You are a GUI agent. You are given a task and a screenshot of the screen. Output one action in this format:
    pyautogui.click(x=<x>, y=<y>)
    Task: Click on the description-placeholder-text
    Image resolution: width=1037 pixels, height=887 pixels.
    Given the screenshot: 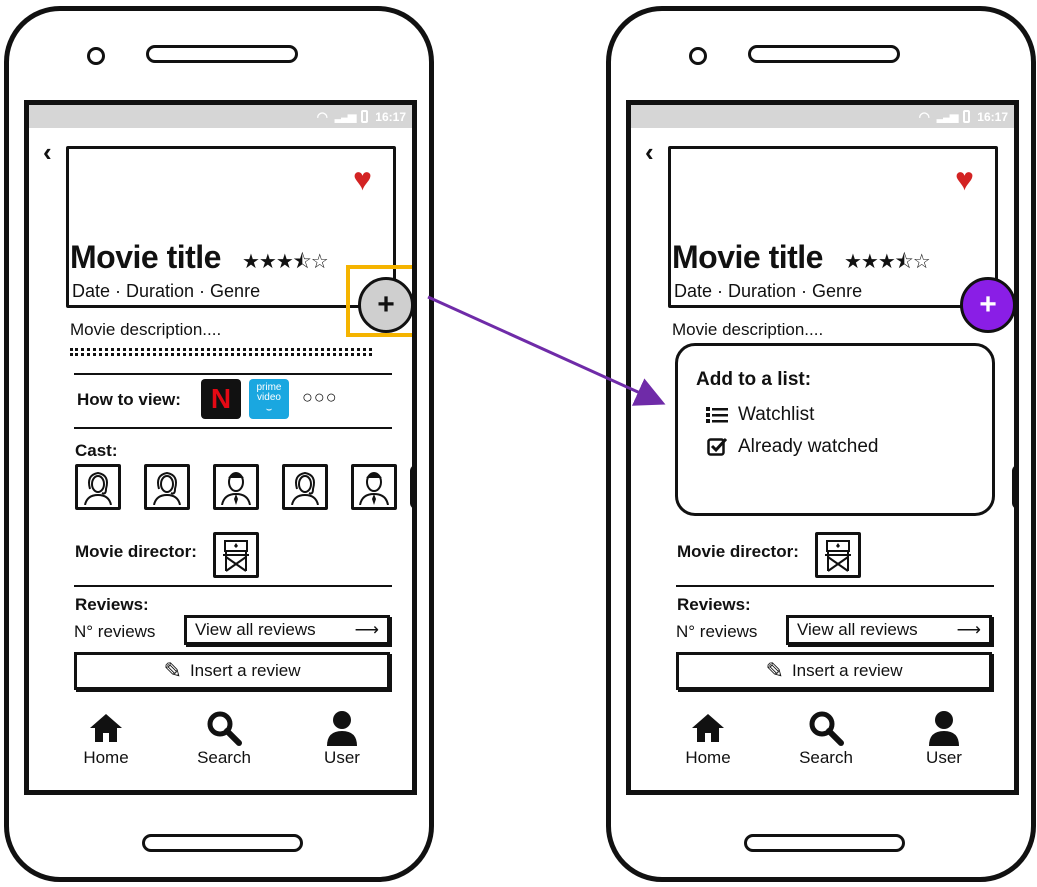 What is the action you would take?
    pyautogui.click(x=221, y=352)
    